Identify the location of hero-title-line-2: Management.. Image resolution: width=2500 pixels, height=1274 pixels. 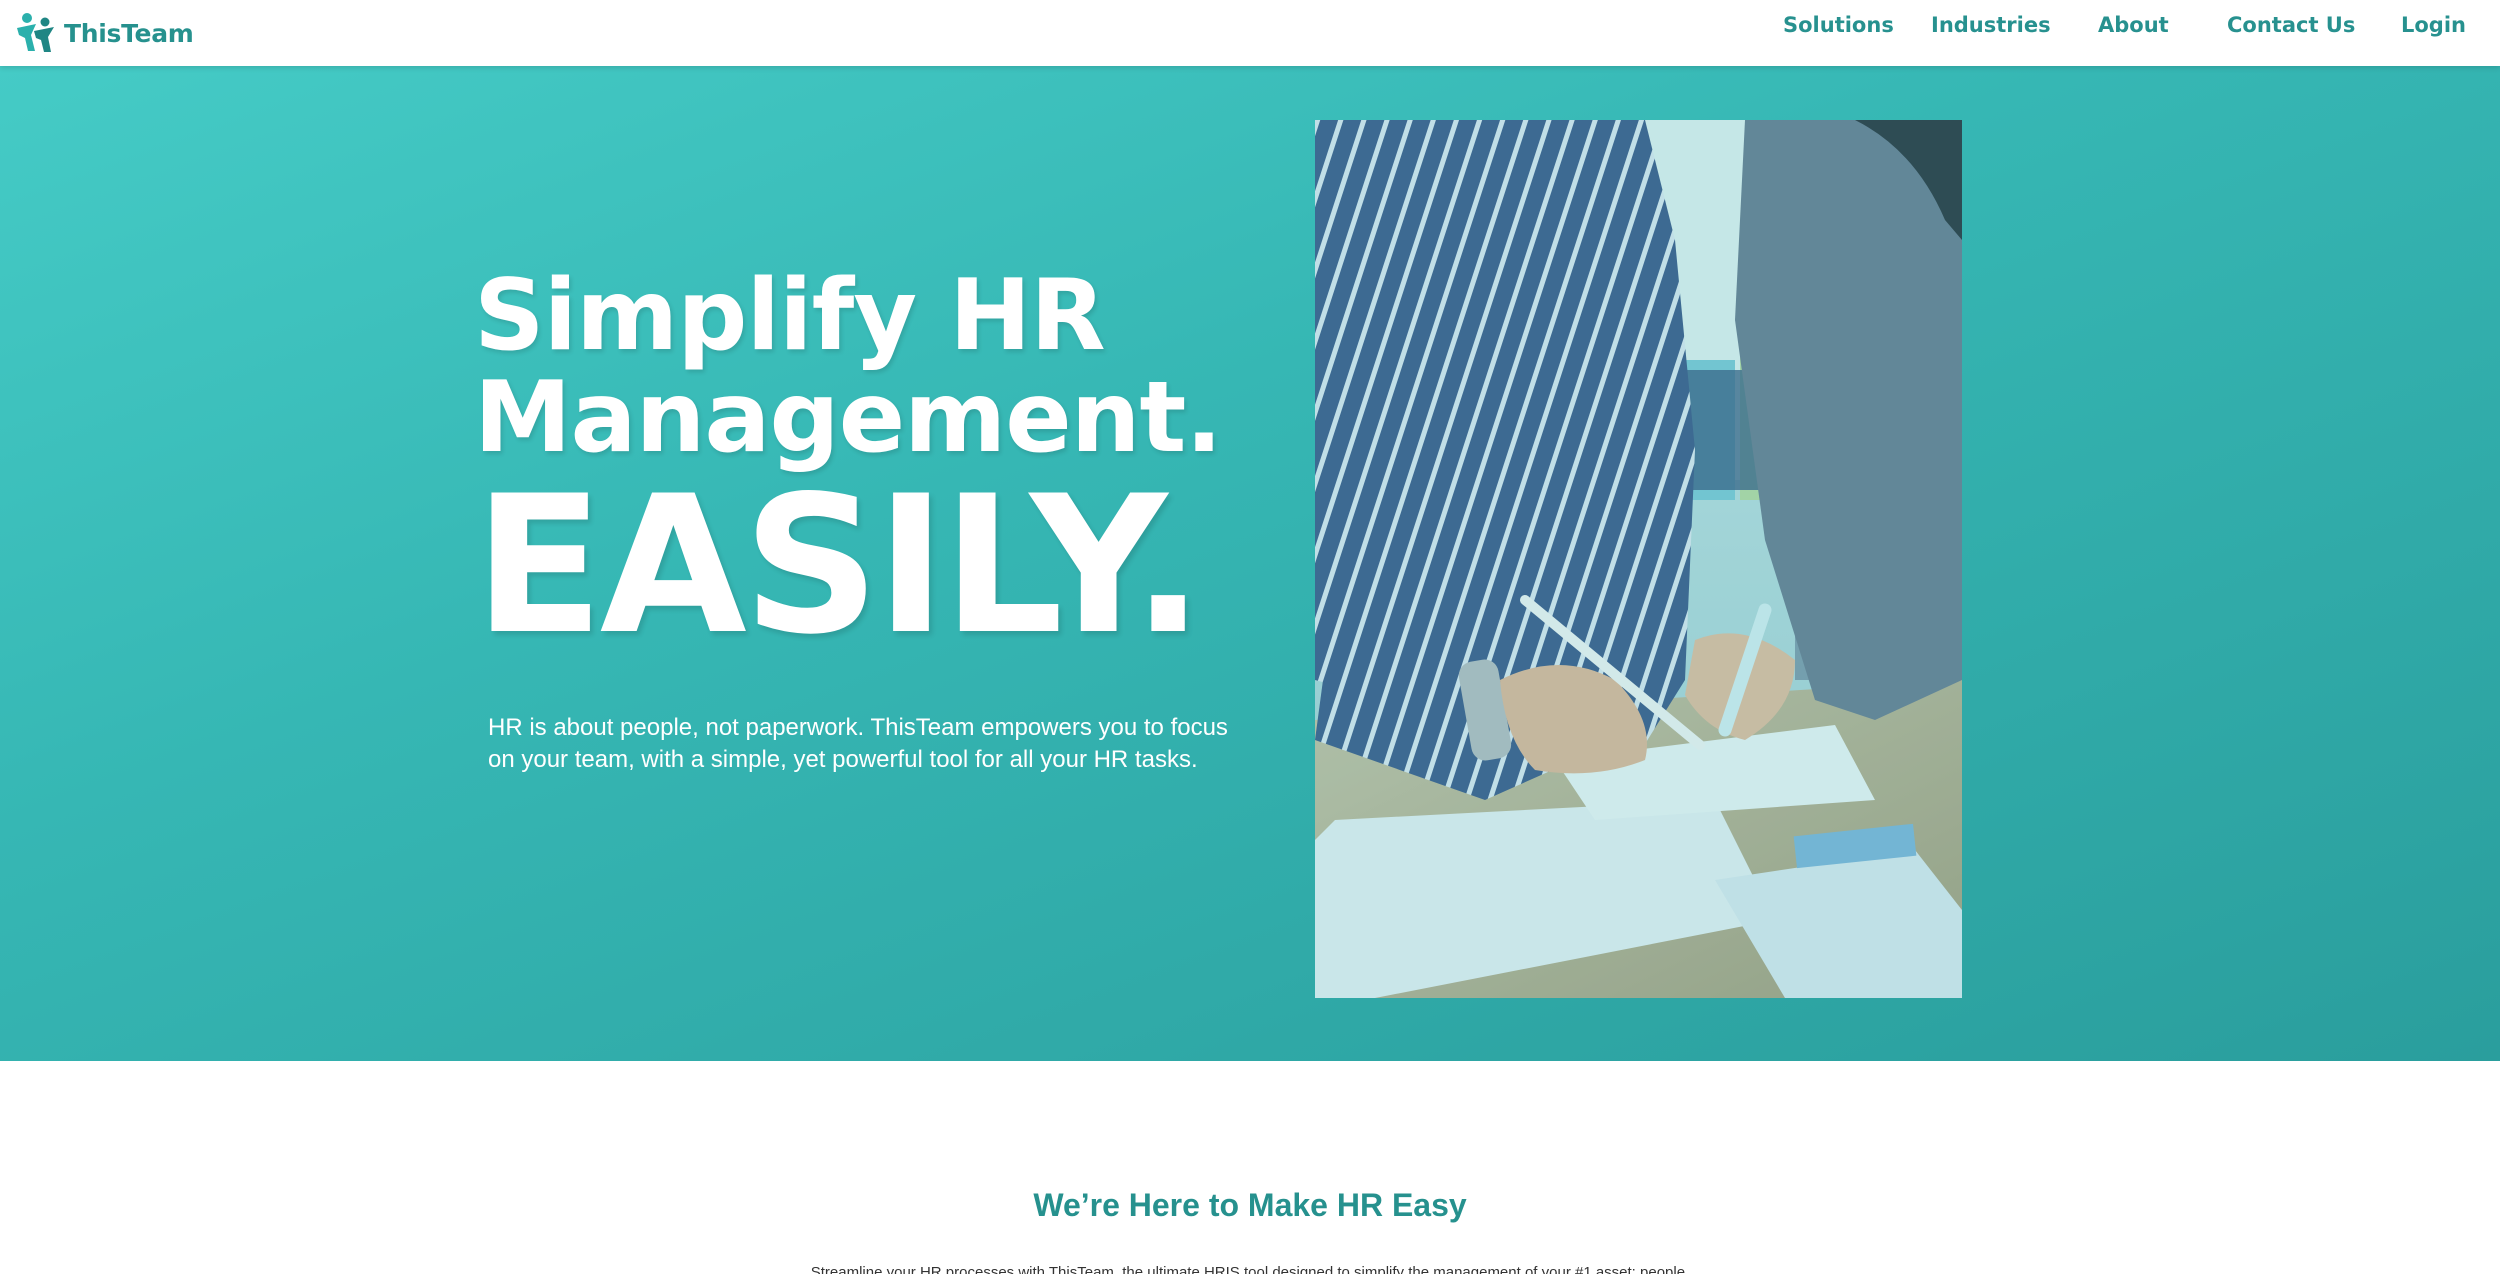
(848, 418).